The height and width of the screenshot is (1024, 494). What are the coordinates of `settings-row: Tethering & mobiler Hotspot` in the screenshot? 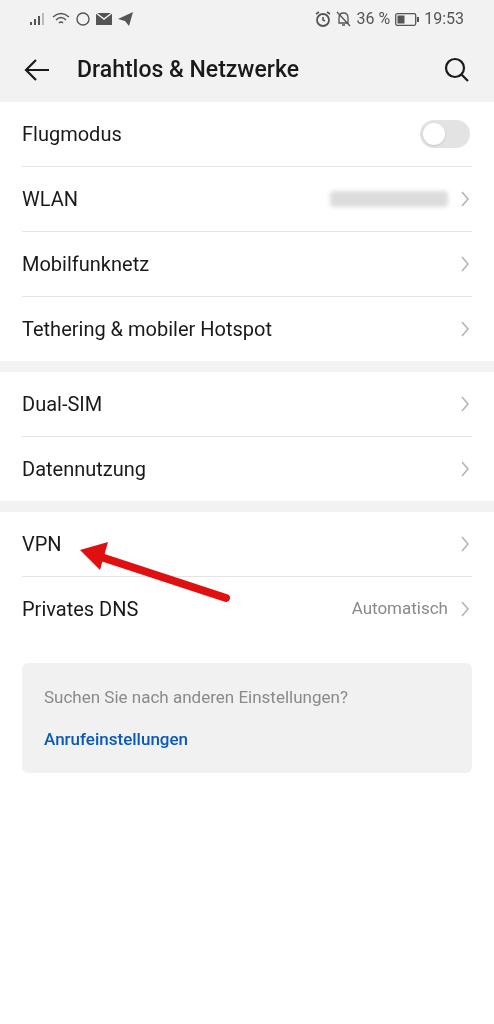 It's located at (247, 329).